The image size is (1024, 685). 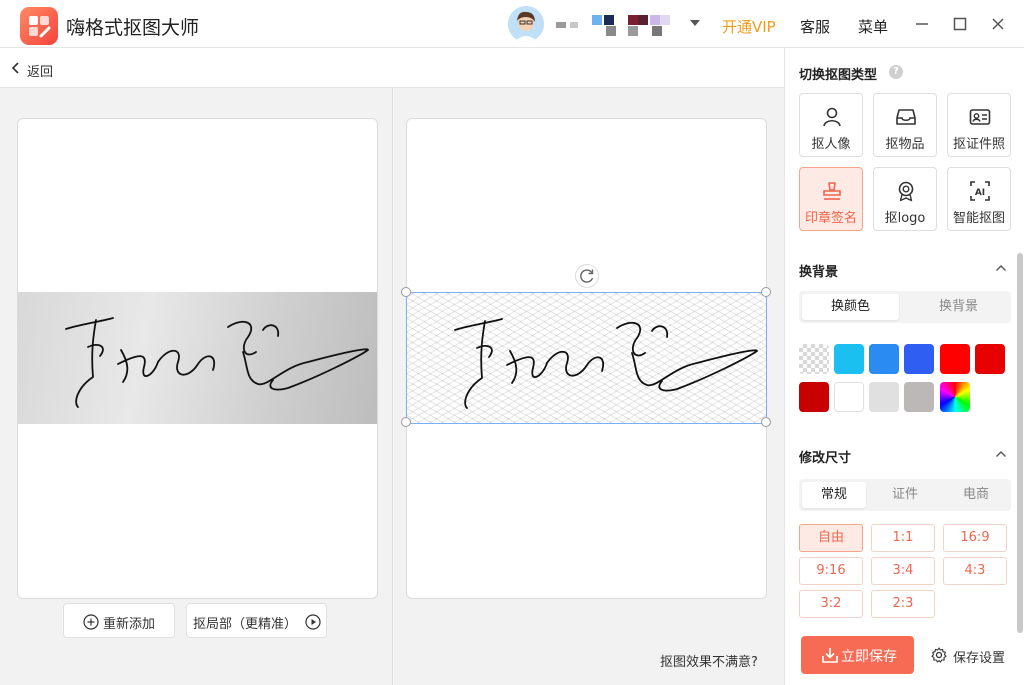 I want to click on badge-icon, so click(x=906, y=191).